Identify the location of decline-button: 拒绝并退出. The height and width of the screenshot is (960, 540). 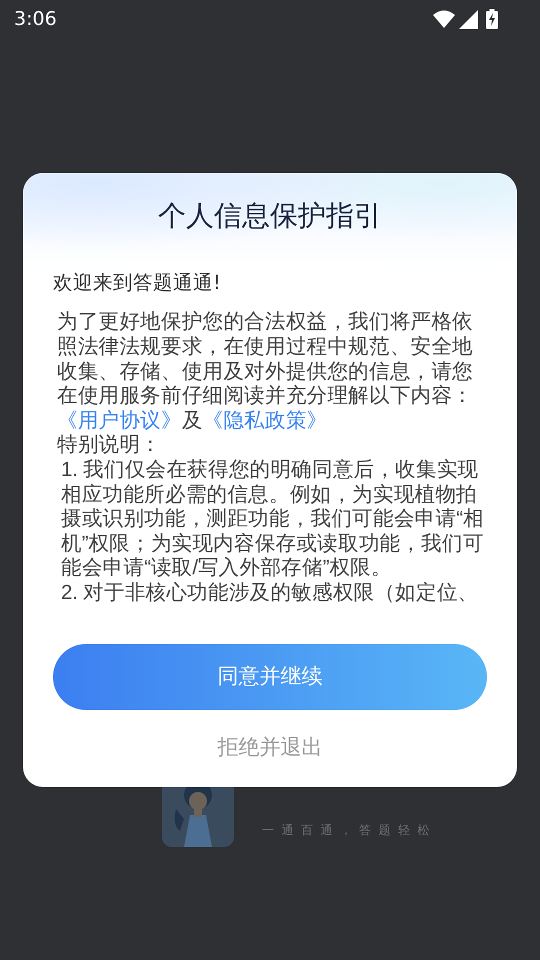
(270, 748).